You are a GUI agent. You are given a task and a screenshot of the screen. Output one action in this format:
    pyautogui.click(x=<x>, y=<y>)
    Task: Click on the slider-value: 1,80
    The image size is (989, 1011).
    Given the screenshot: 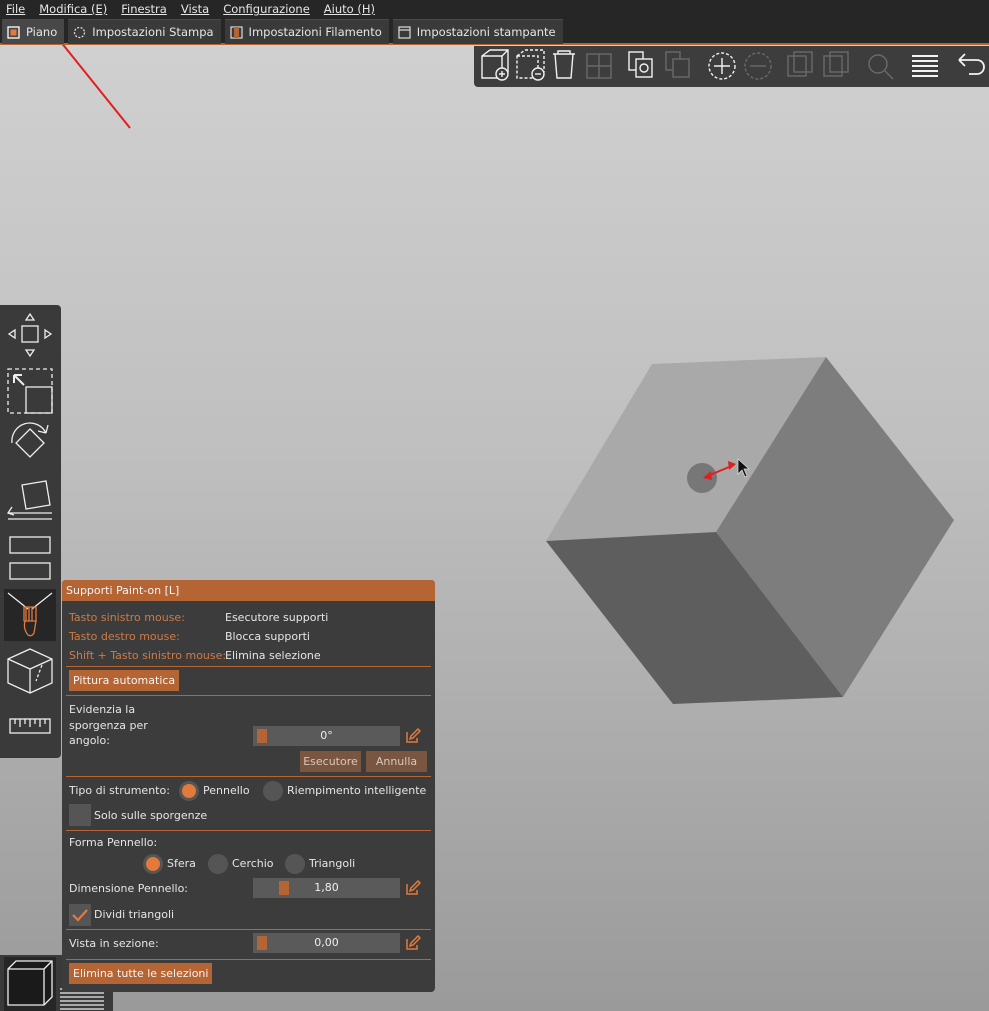 What is the action you would take?
    pyautogui.click(x=326, y=887)
    